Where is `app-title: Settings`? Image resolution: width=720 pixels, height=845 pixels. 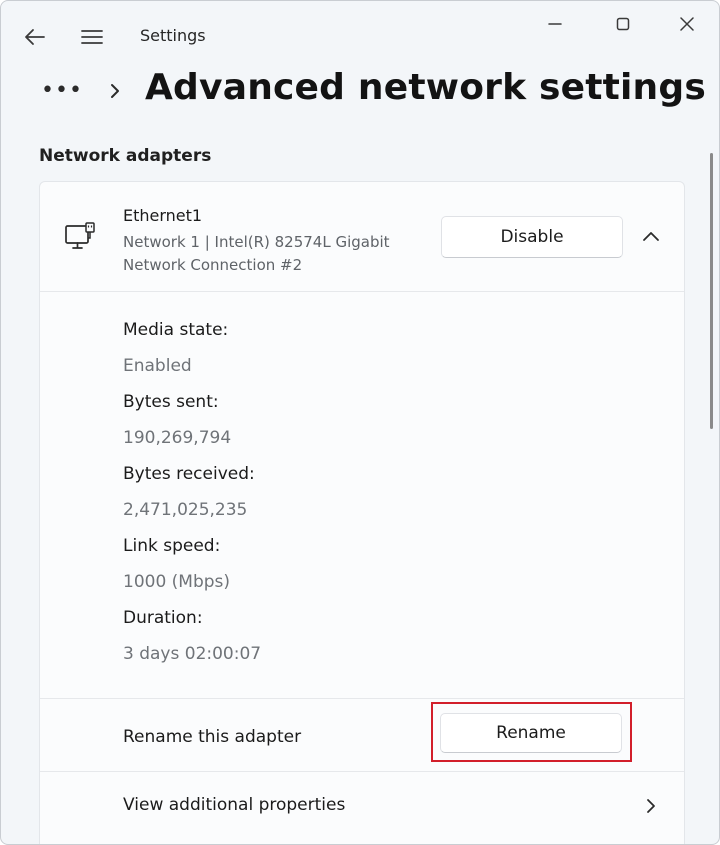 app-title: Settings is located at coordinates (173, 35).